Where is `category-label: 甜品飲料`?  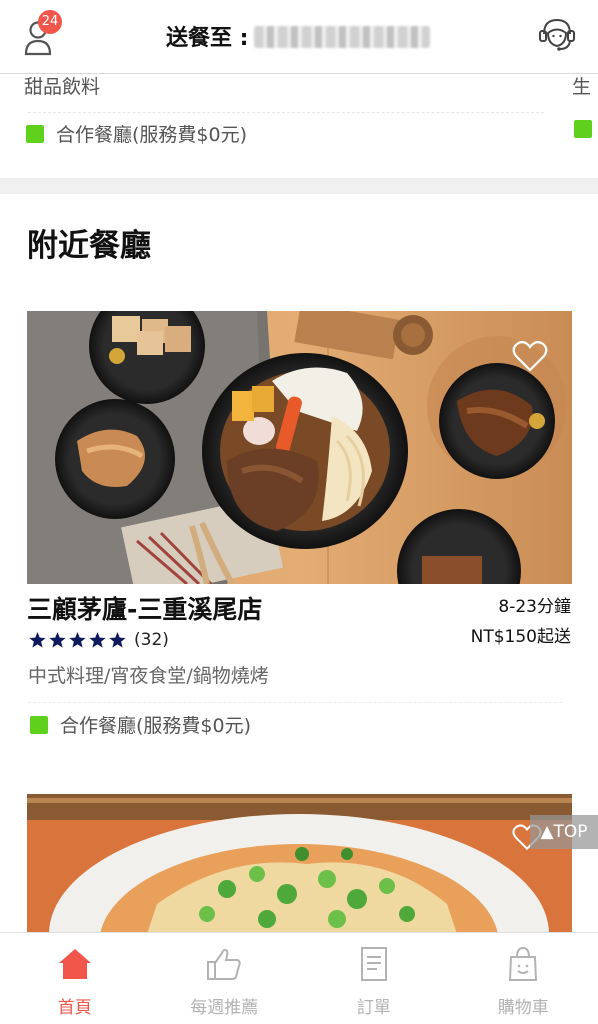
category-label: 甜品飲料 is located at coordinates (62, 87).